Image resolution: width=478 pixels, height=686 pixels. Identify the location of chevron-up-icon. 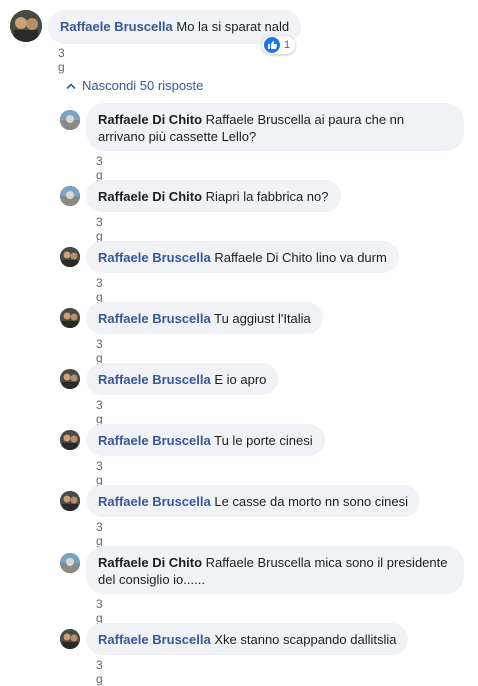
(71, 85).